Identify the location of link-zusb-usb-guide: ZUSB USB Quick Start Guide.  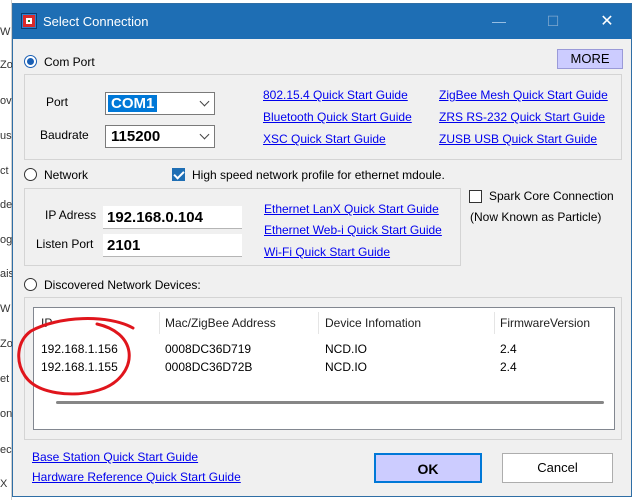
(518, 139).